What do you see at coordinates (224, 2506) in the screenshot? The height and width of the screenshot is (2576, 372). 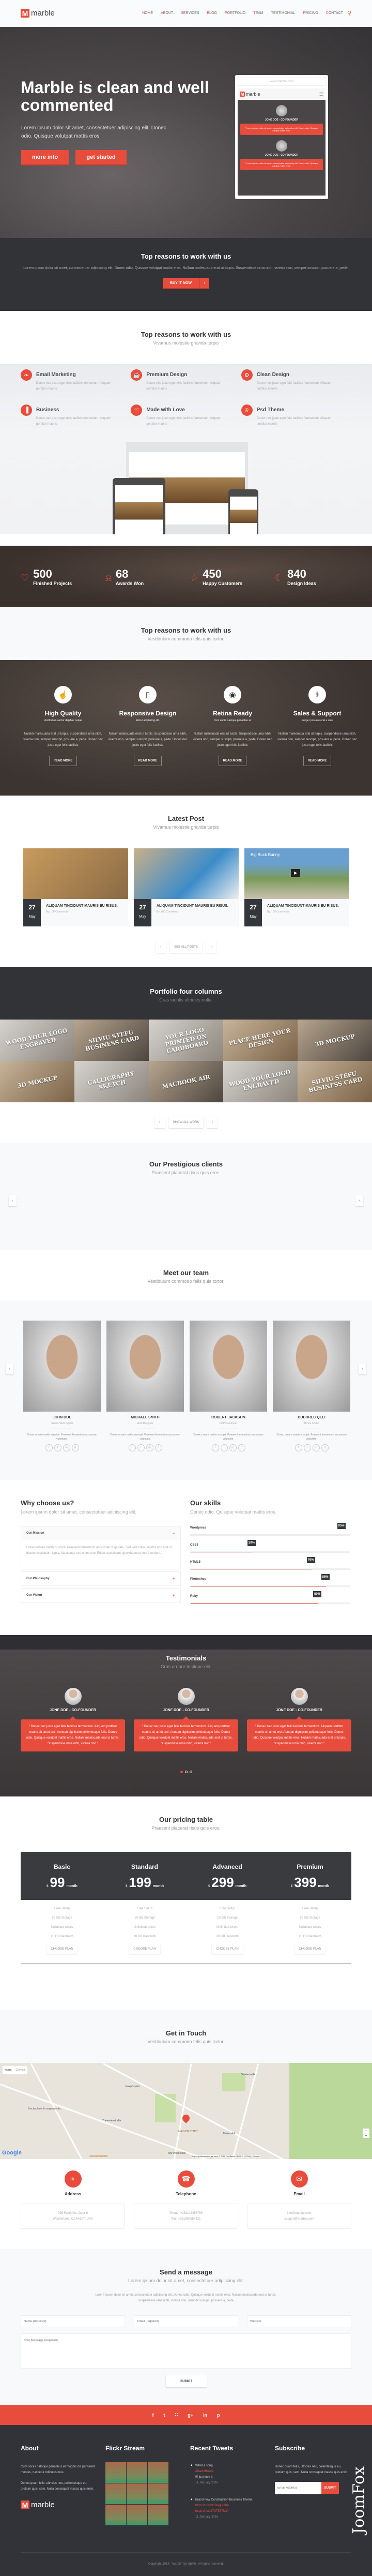 I see `tweet-link: https://t.co/hGBwglY2Ke` at bounding box center [224, 2506].